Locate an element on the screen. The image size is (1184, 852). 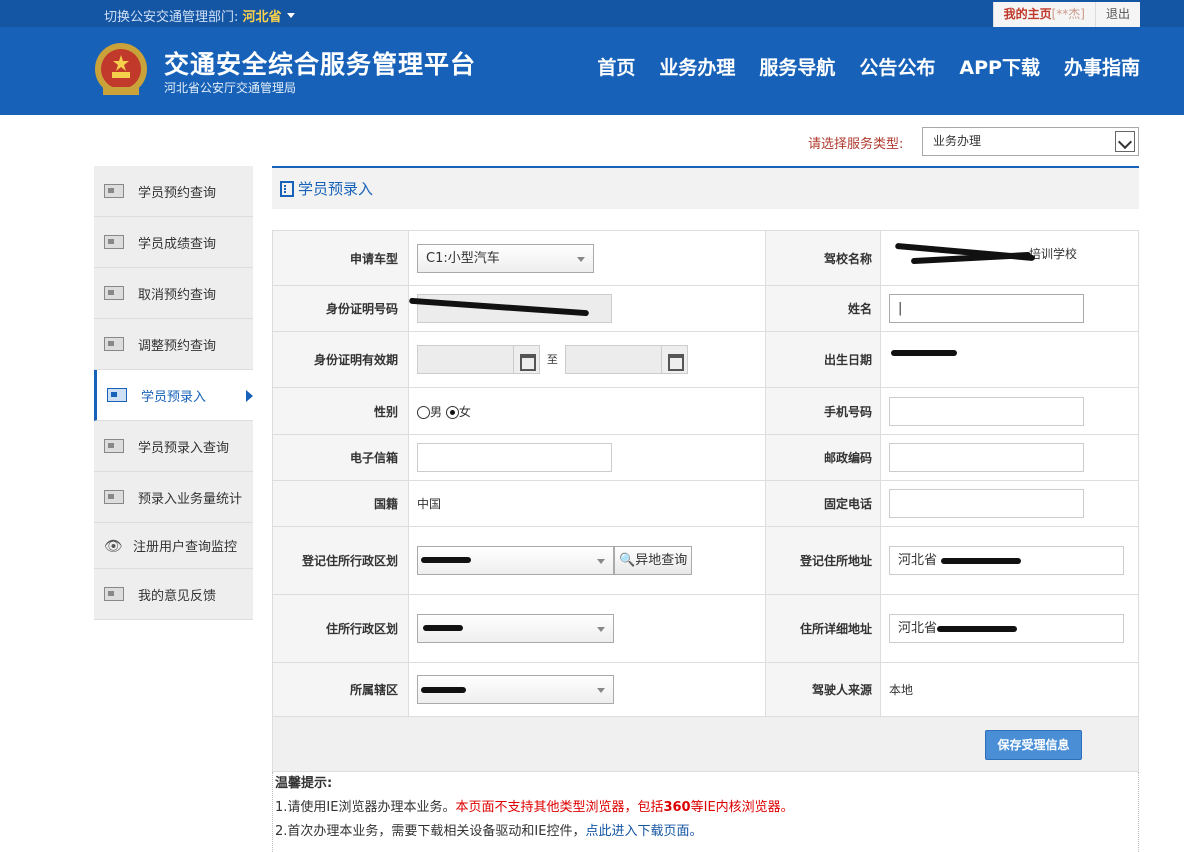
res-address-cell: 河北省 is located at coordinates (1009, 628).